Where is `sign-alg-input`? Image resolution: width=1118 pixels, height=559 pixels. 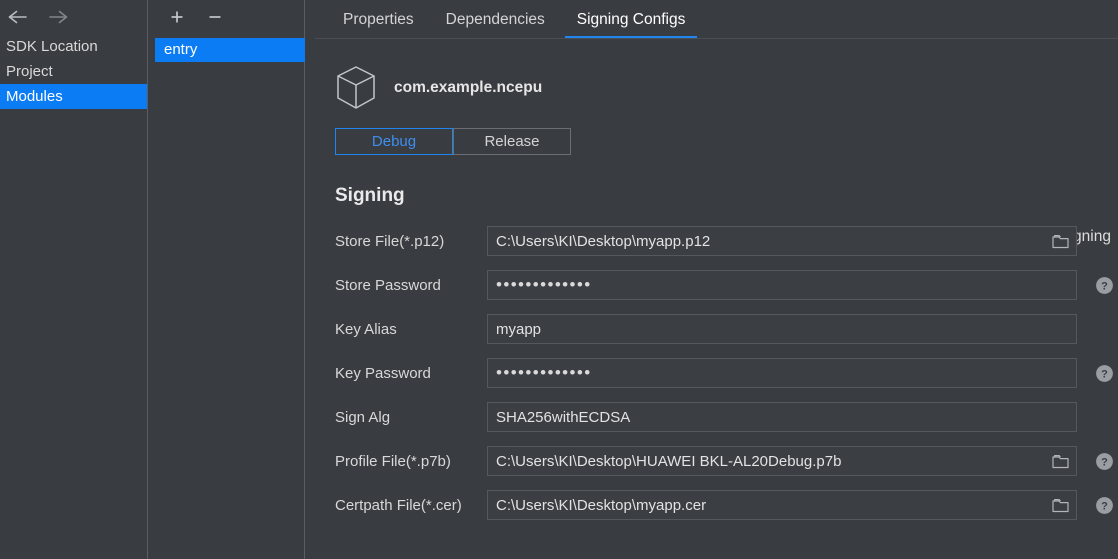 sign-alg-input is located at coordinates (782, 417).